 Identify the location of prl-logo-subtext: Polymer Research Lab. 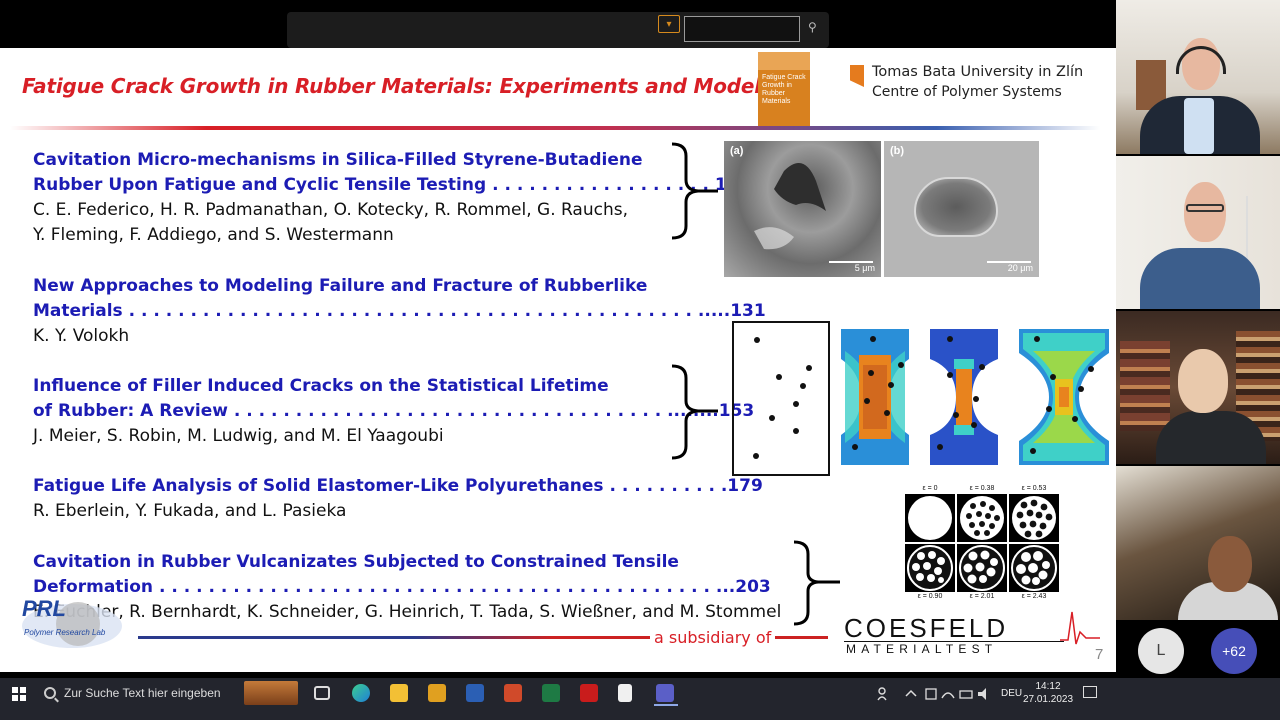
(65, 632).